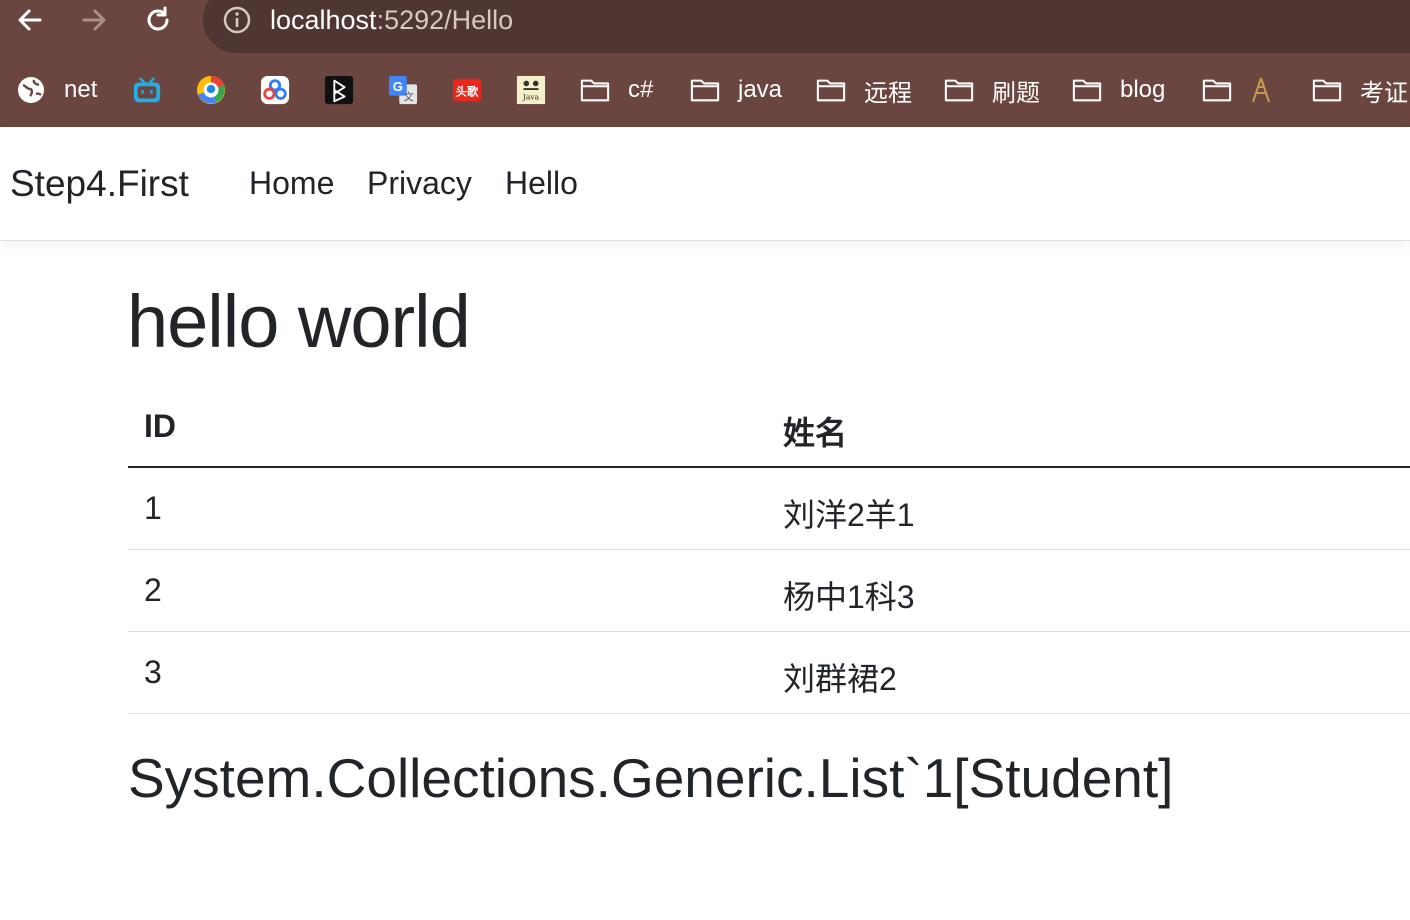  Describe the element at coordinates (849, 597) in the screenshot. I see `cell-name: 杨中1科3` at that location.